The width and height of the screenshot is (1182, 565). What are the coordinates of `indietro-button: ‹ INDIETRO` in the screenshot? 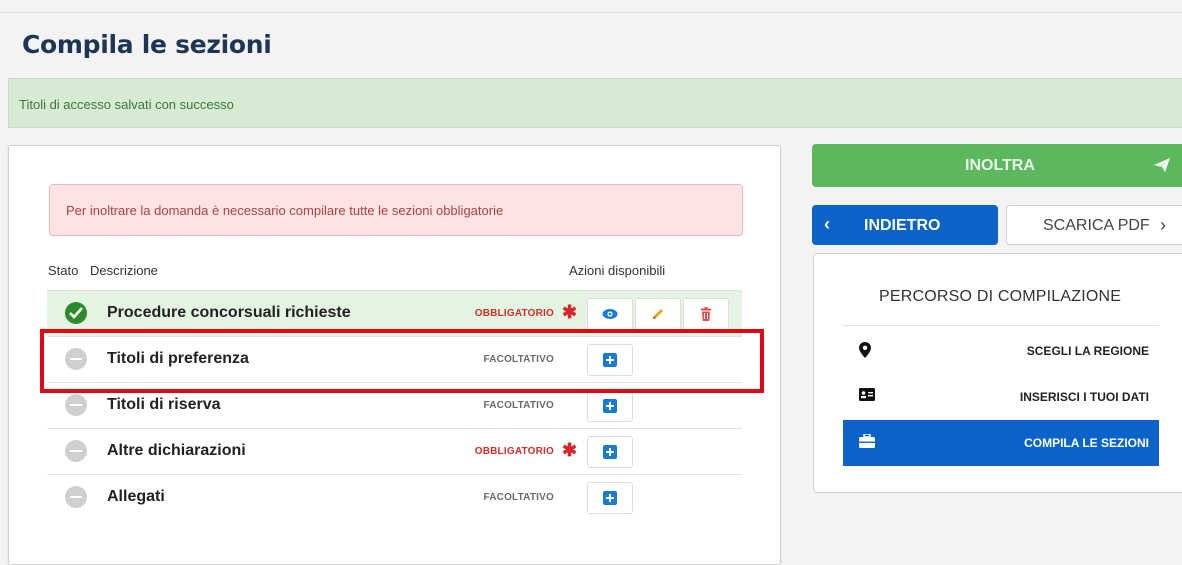 It's located at (905, 225).